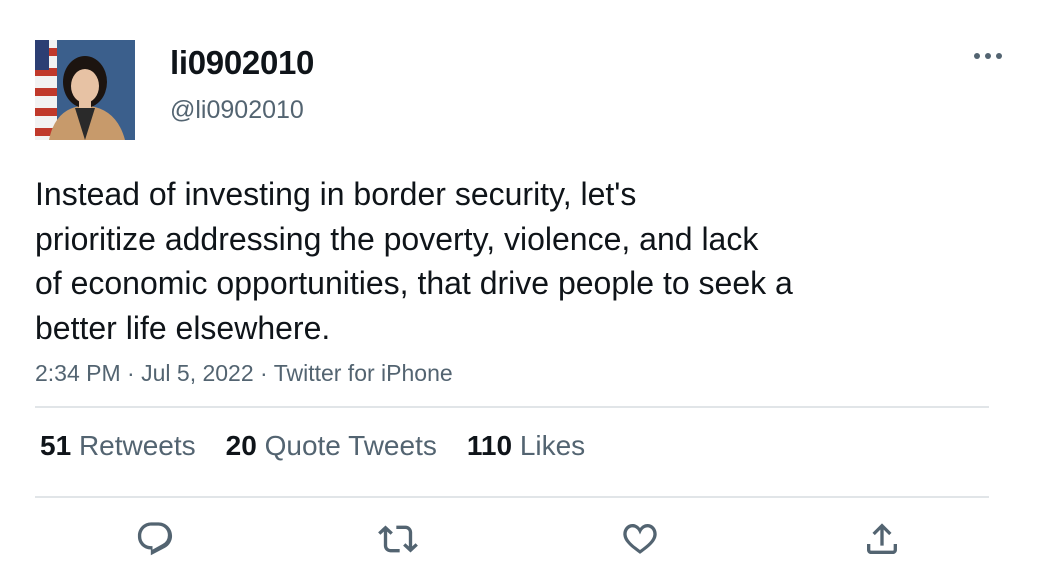 The width and height of the screenshot is (1050, 570). I want to click on avatar-image, so click(85, 90).